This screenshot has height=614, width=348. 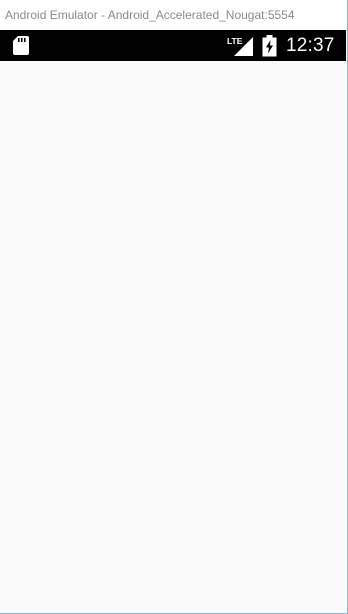 What do you see at coordinates (21, 45) in the screenshot?
I see `sd-card-icon` at bounding box center [21, 45].